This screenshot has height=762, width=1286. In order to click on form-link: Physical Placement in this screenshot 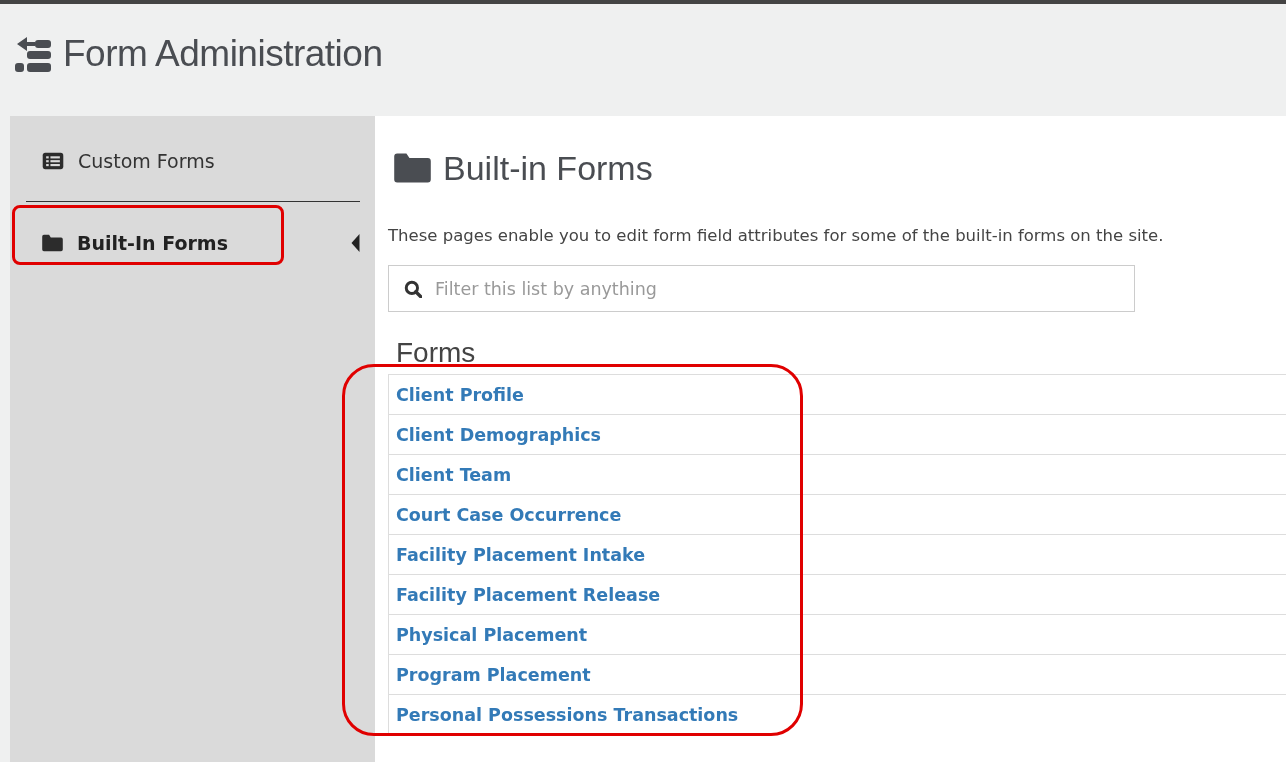, I will do `click(492, 634)`.